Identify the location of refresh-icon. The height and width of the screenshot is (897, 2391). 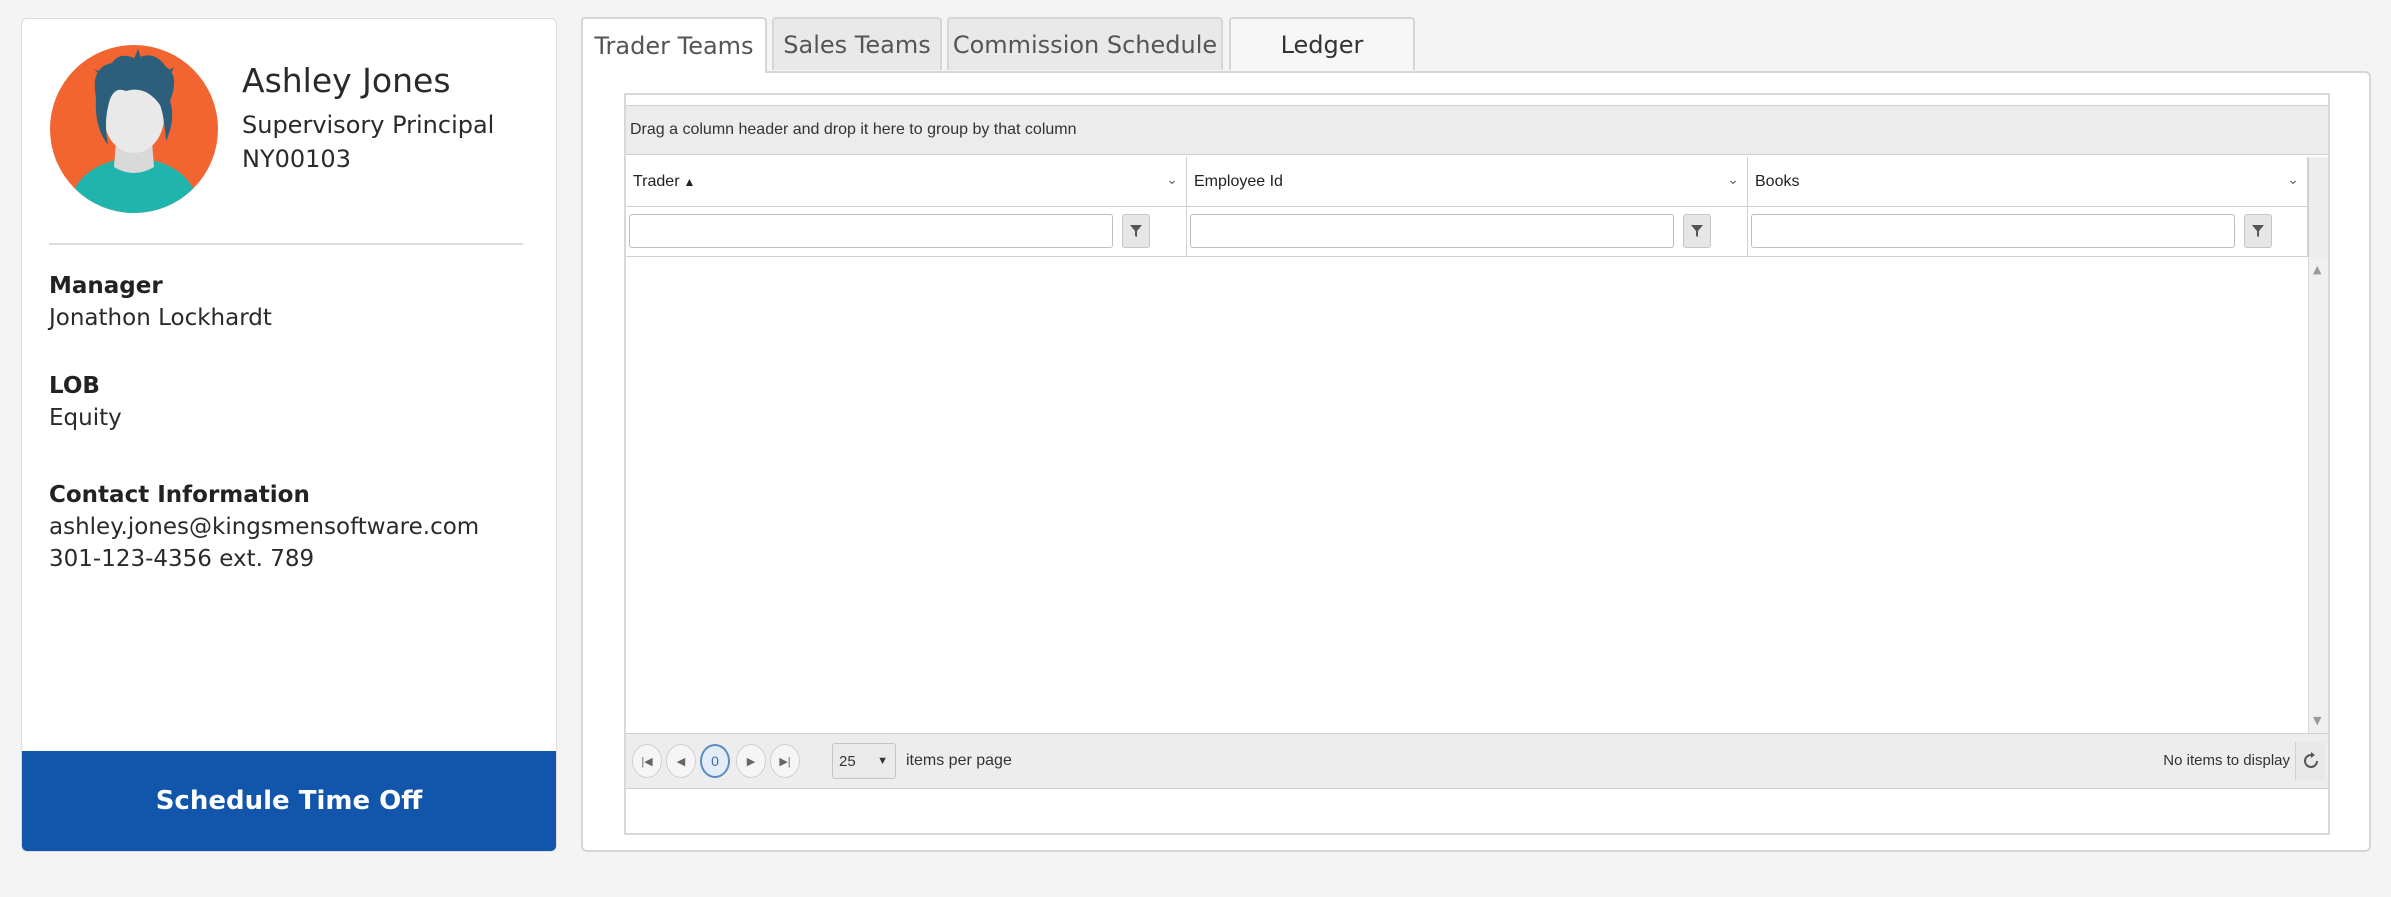
(2310, 761).